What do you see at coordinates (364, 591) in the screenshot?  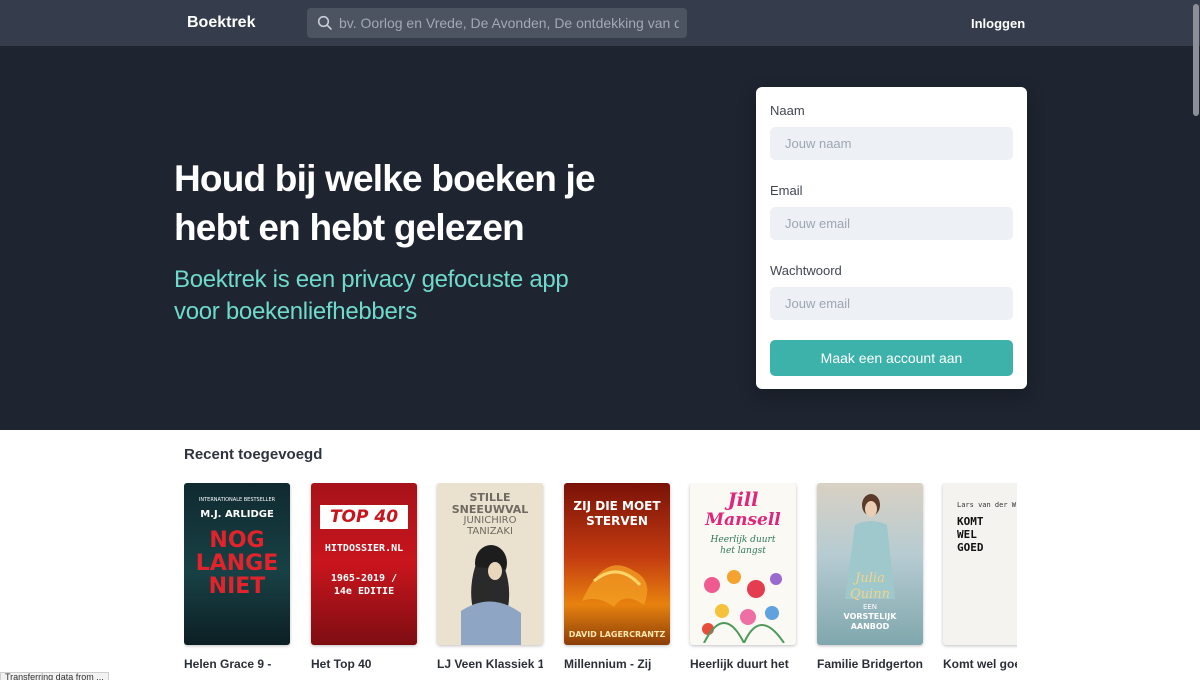 I see `cover-text: 14e EDITIE` at bounding box center [364, 591].